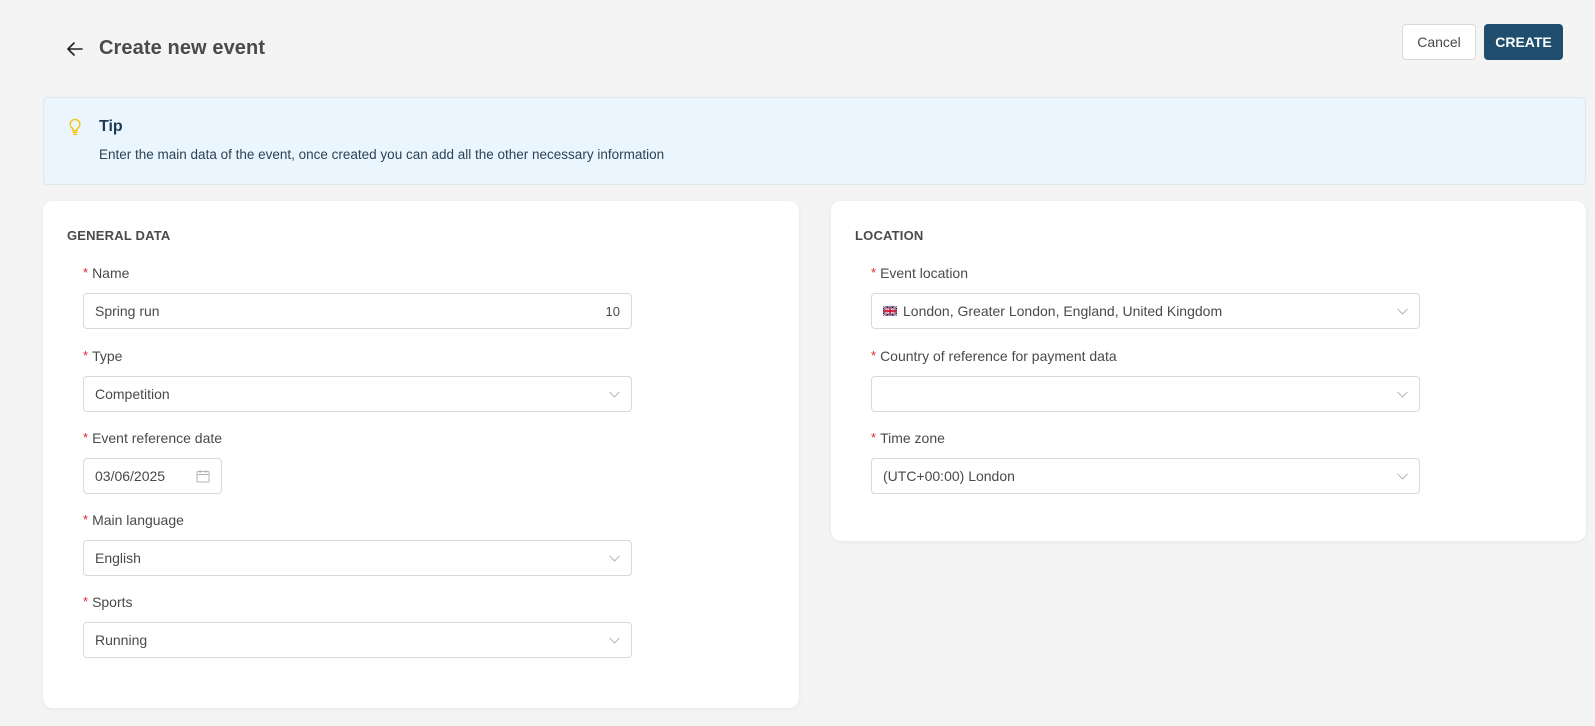 The width and height of the screenshot is (1595, 726). What do you see at coordinates (357, 273) in the screenshot?
I see `field-label: * Name` at bounding box center [357, 273].